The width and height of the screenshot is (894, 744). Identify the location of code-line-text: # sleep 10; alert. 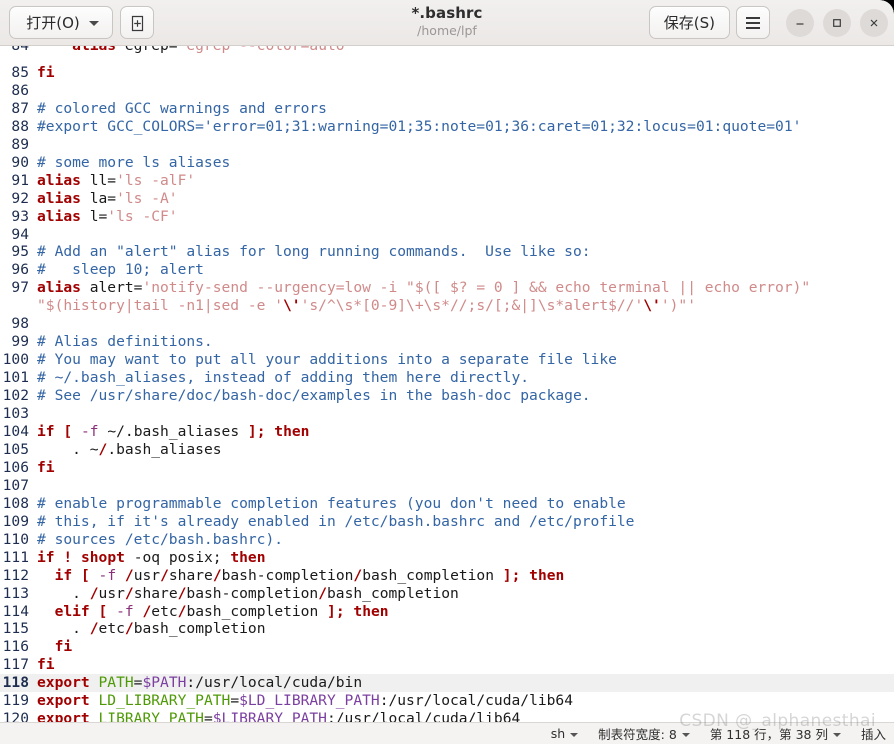
(463, 270).